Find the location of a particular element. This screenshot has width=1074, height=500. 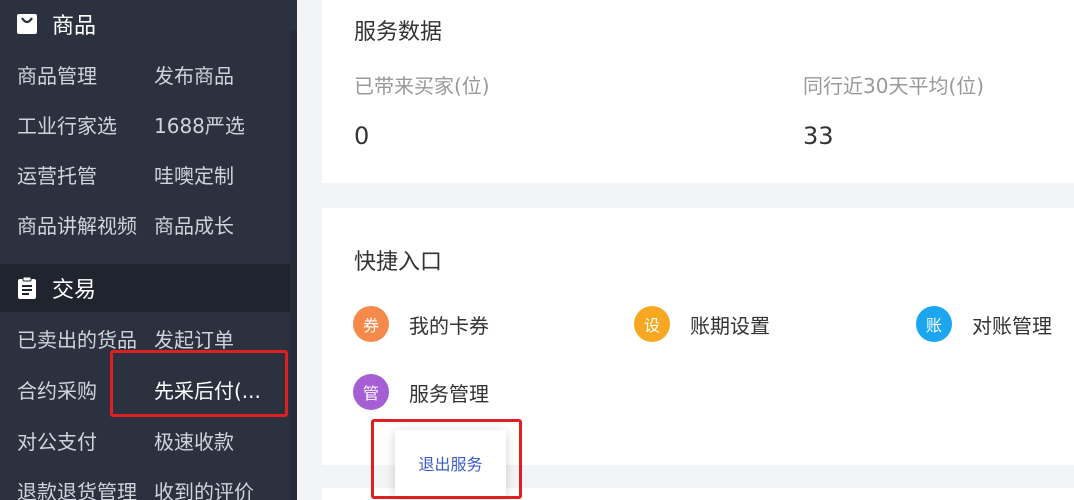

sidebar-scrollbar is located at coordinates (293, 265).